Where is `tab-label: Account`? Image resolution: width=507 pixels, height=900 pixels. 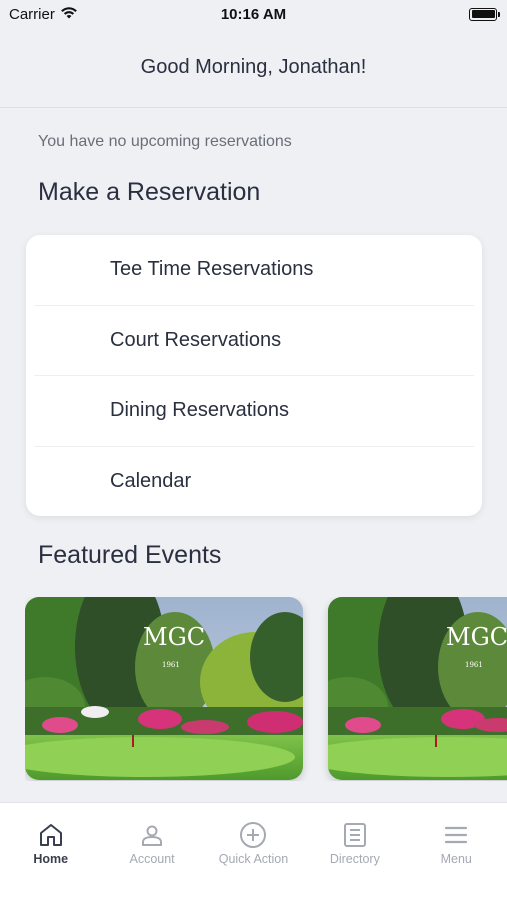 tab-label: Account is located at coordinates (152, 859).